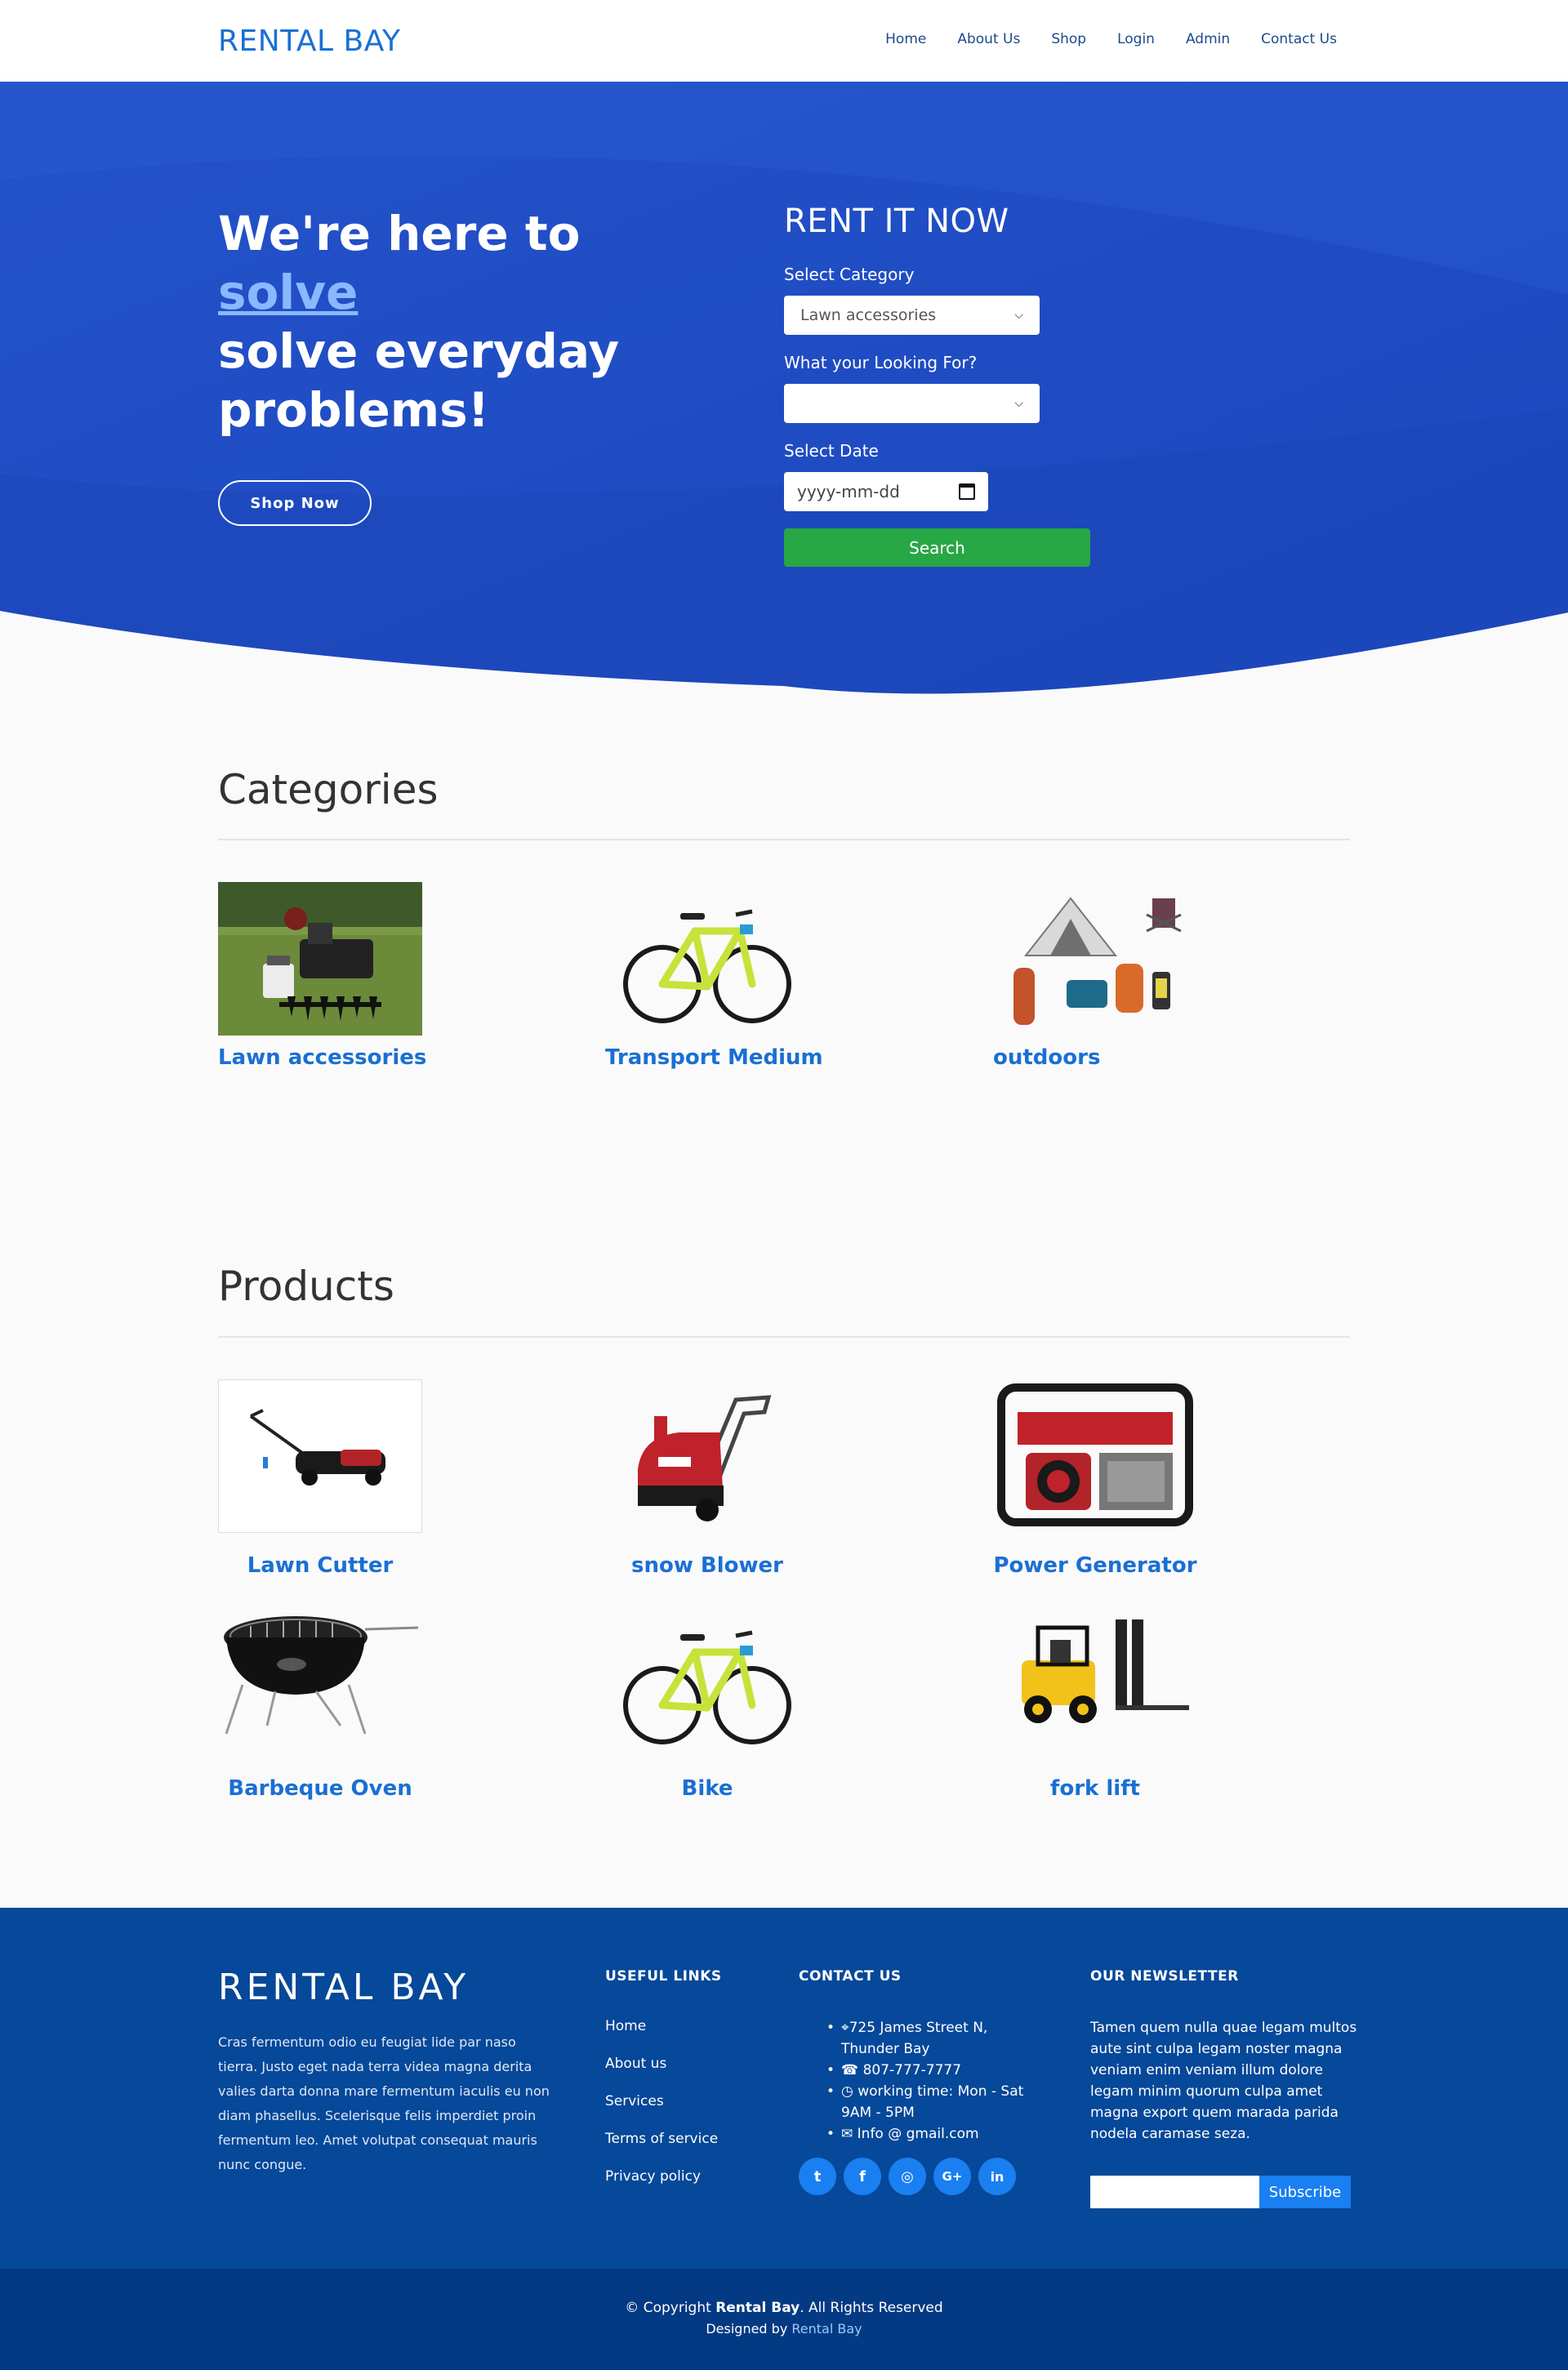 This screenshot has height=2370, width=1568. What do you see at coordinates (989, 39) in the screenshot?
I see `nav-link-about: About Us` at bounding box center [989, 39].